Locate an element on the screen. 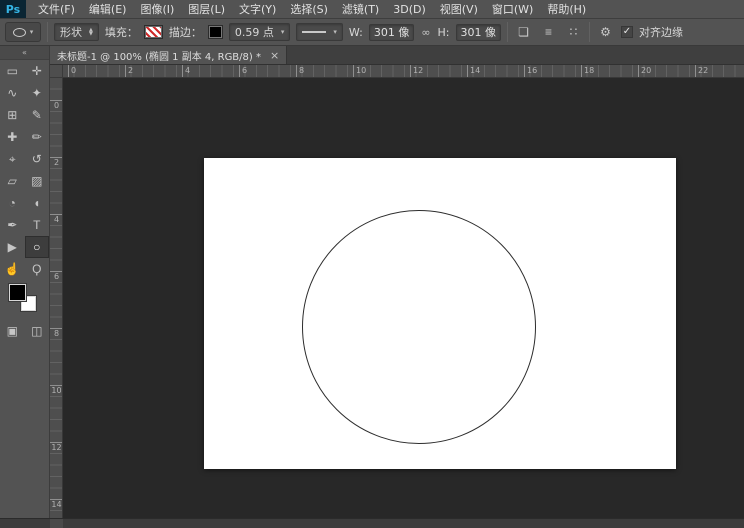  document-tab-bar: 未标题-1 @ 100% (椭圆 1 副本 4, RGB/8) * × is located at coordinates (397, 55).